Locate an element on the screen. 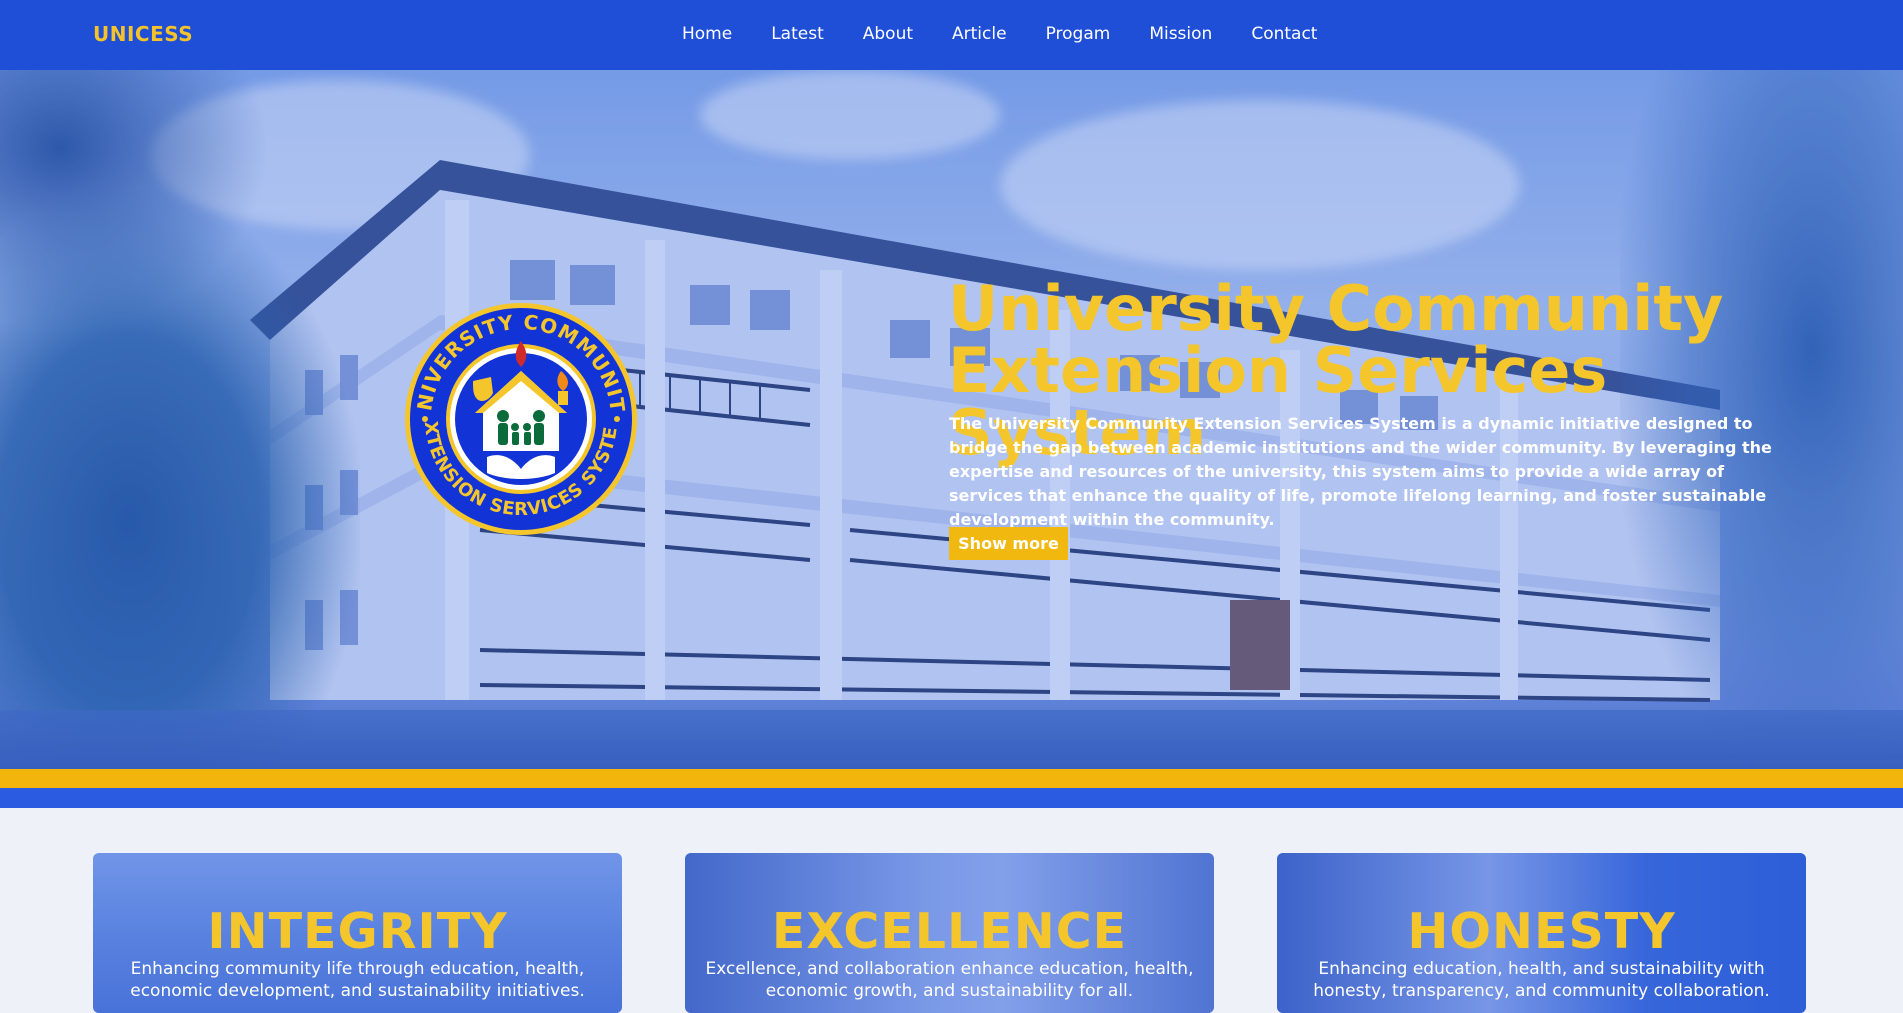  card-title: HONESTY is located at coordinates (1541, 931).